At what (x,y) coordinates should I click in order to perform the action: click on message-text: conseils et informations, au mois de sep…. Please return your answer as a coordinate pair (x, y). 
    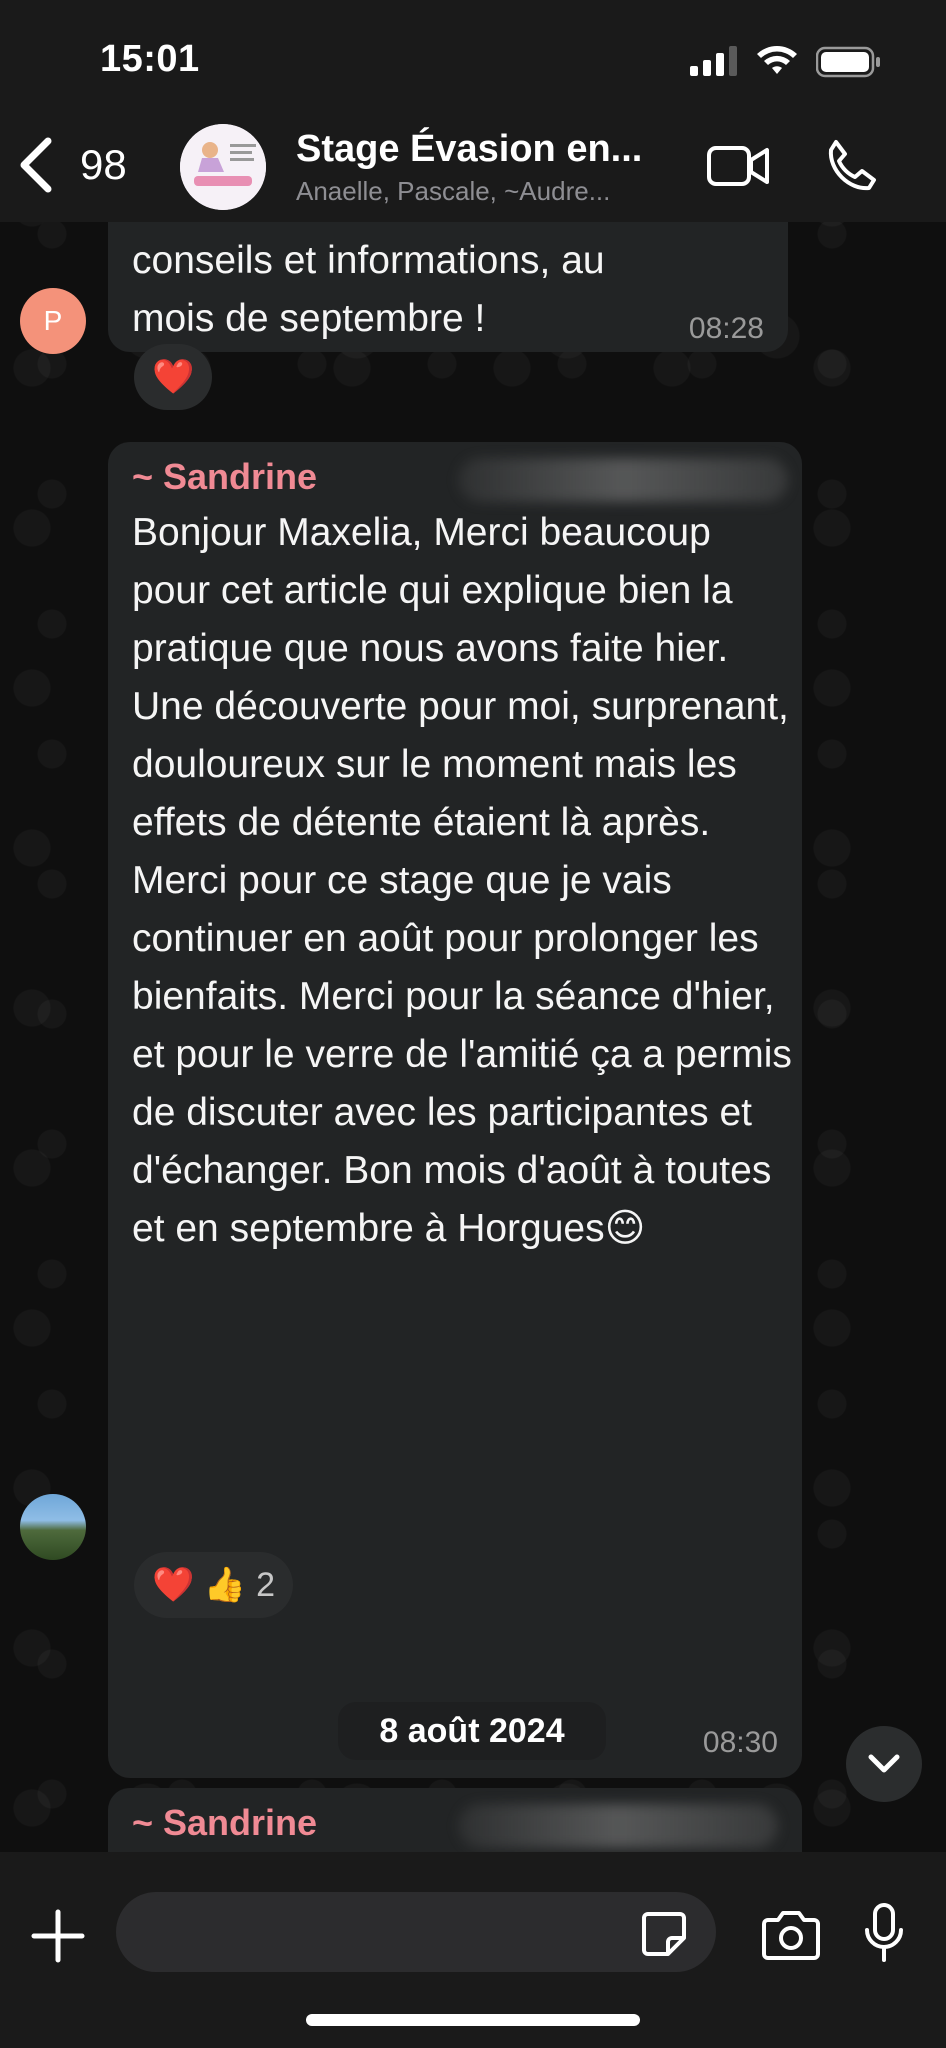
    Looking at the image, I should click on (368, 290).